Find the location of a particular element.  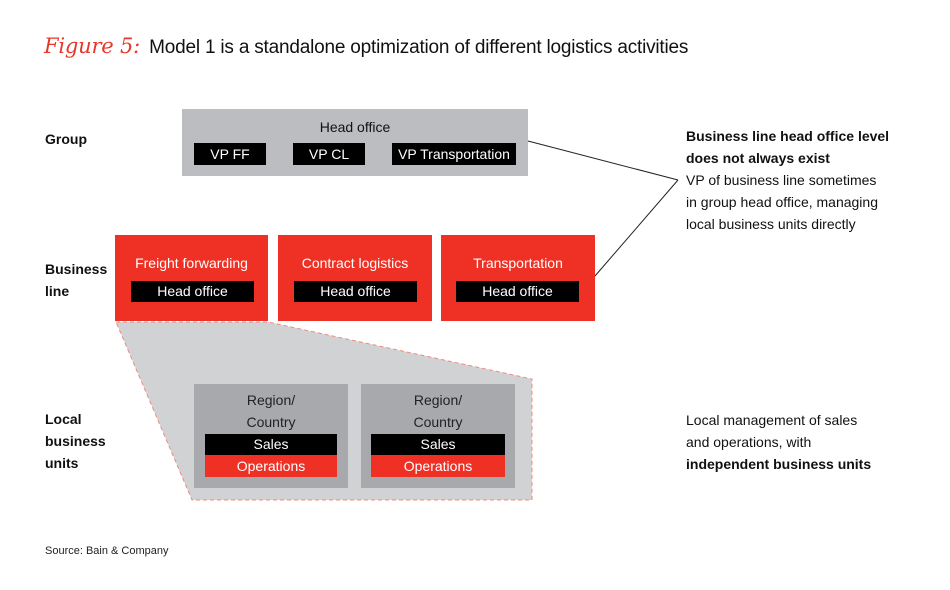

source-note: Source: Bain & Company is located at coordinates (107, 551).